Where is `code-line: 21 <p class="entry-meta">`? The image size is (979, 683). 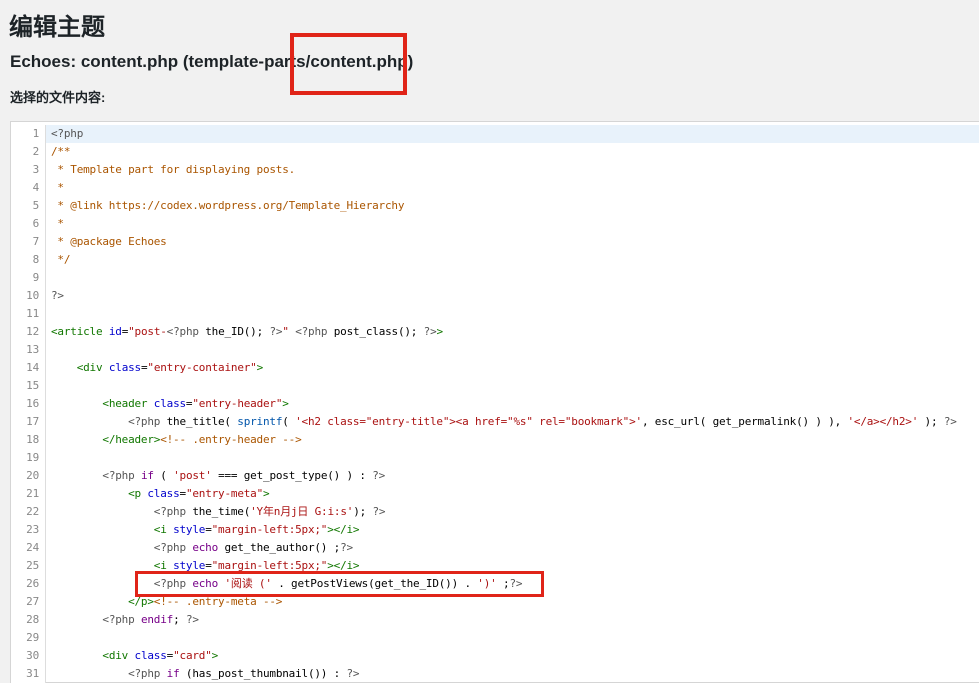 code-line: 21 <p class="entry-meta"> is located at coordinates (495, 494).